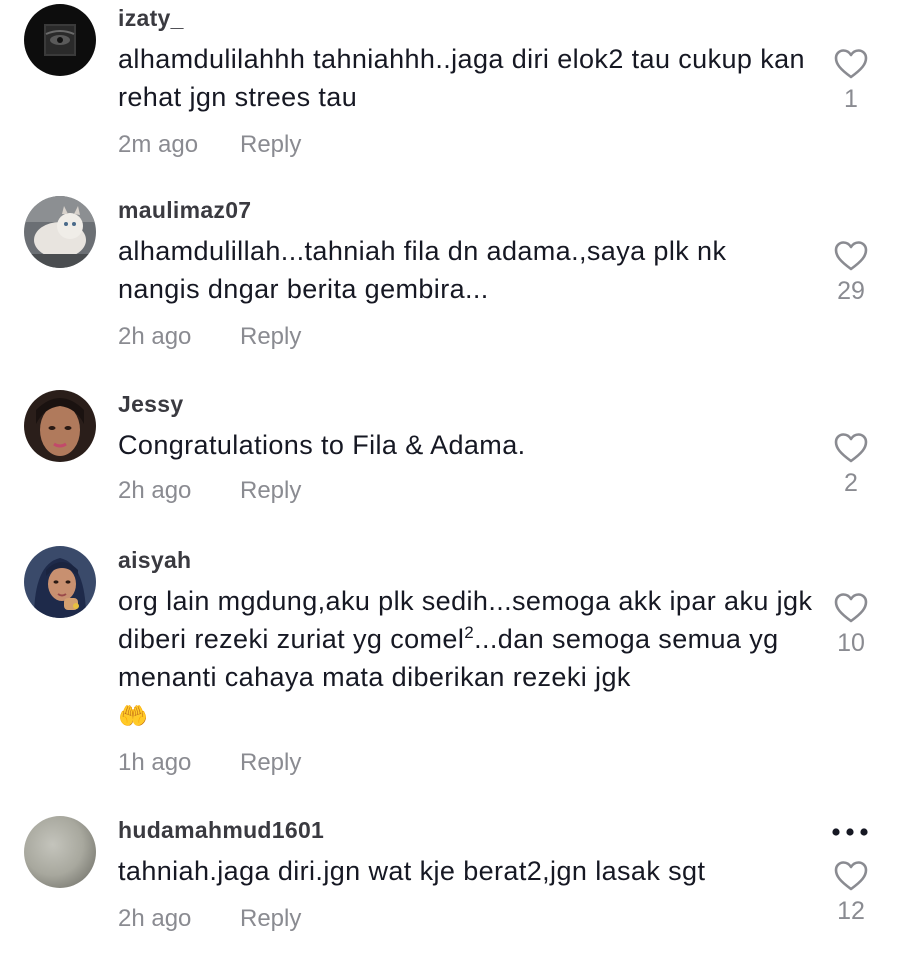 Image resolution: width=916 pixels, height=972 pixels. What do you see at coordinates (154, 560) in the screenshot?
I see `username: aisyah` at bounding box center [154, 560].